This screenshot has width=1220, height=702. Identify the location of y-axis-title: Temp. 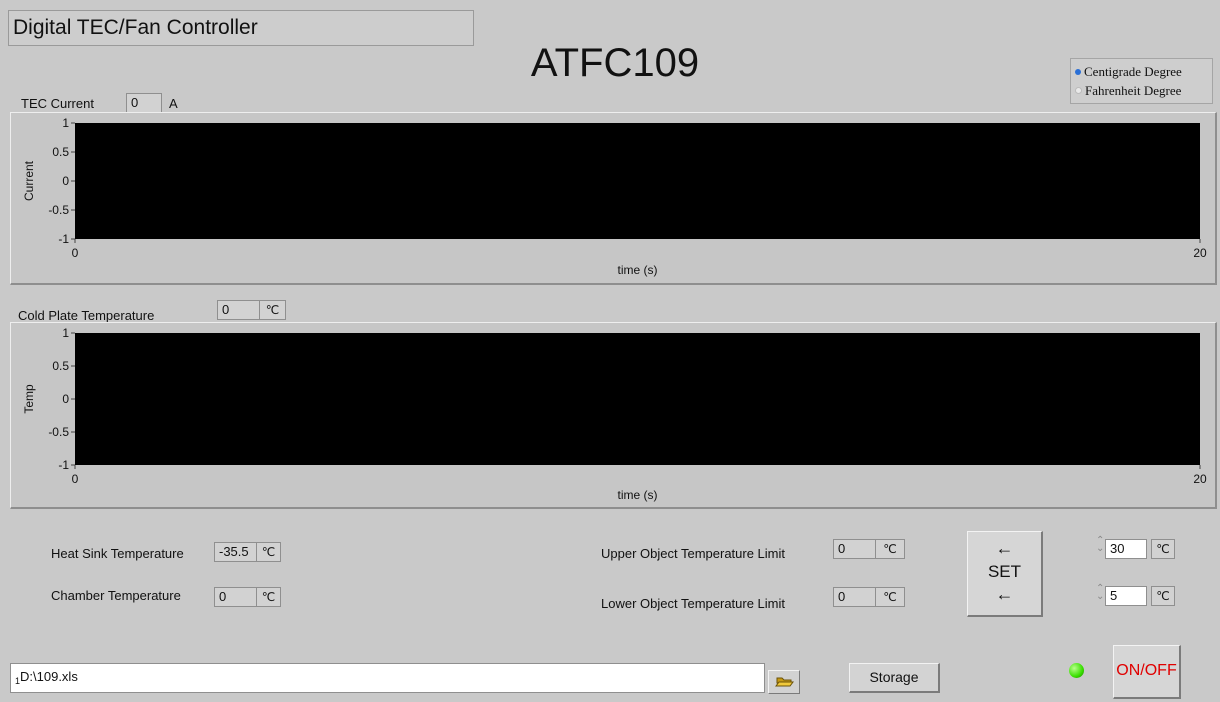
(29, 399).